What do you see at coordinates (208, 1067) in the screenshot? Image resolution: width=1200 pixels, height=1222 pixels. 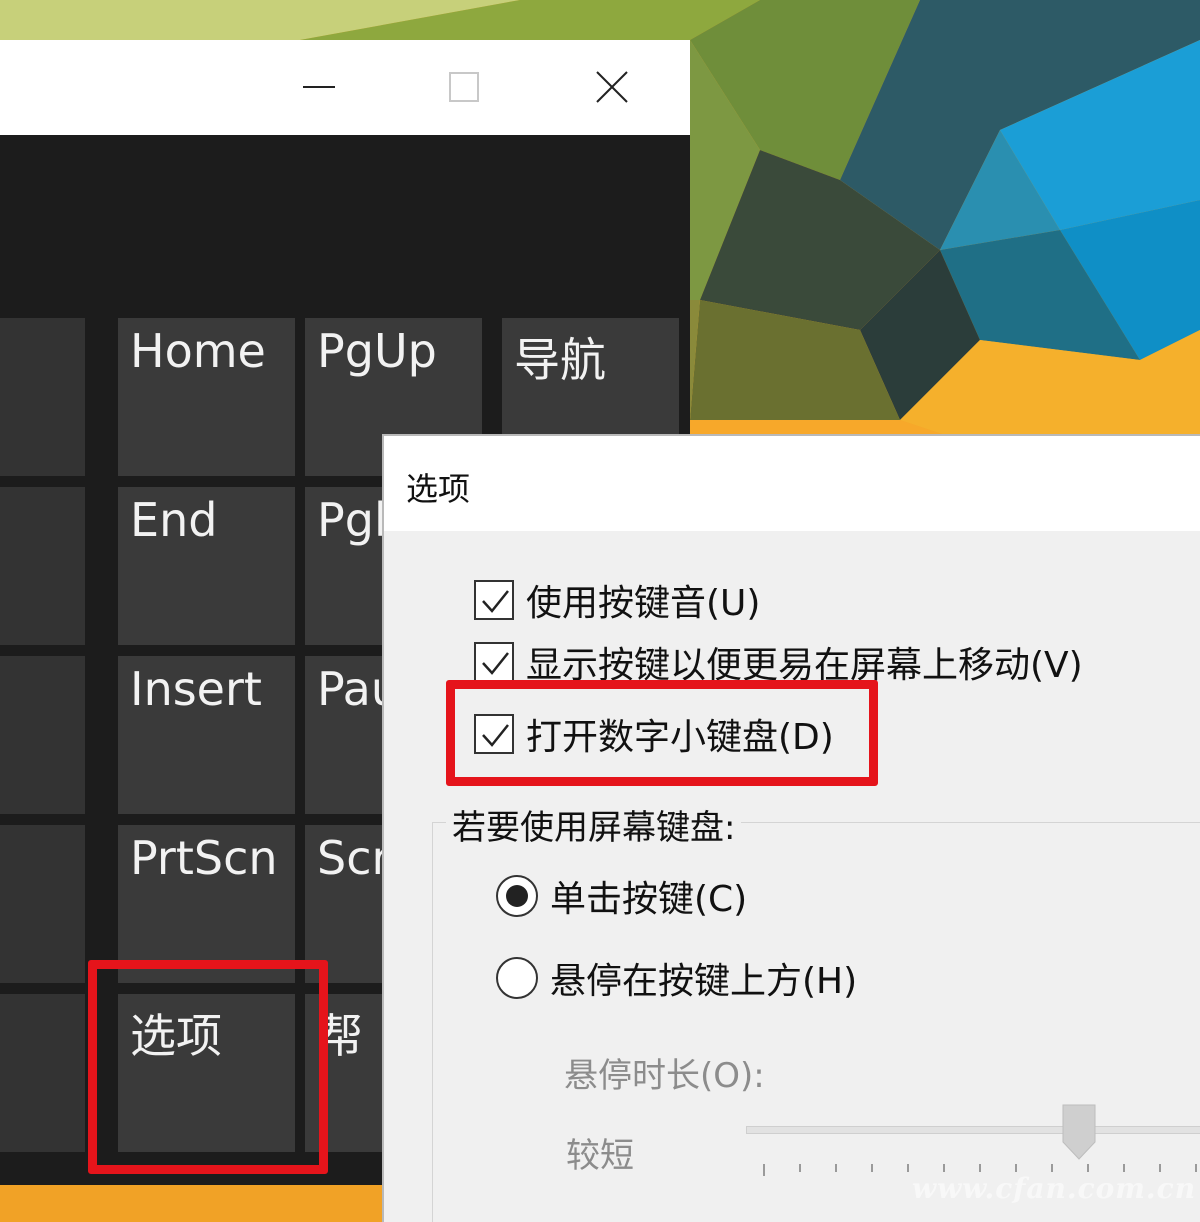 I see `options-key-highlight` at bounding box center [208, 1067].